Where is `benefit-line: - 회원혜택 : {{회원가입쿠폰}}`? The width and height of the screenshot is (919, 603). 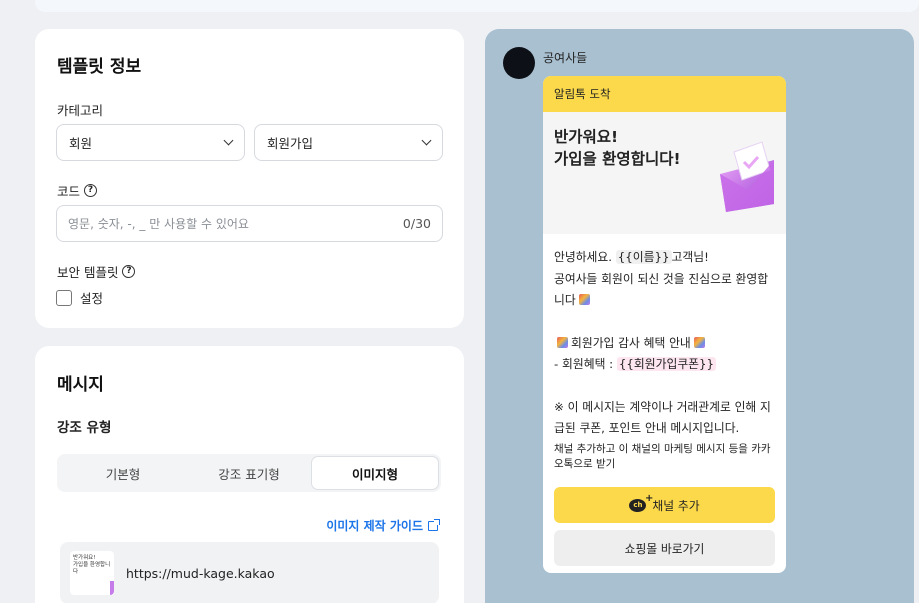 benefit-line: - 회원혜택 : {{회원가입쿠폰}} is located at coordinates (664, 365).